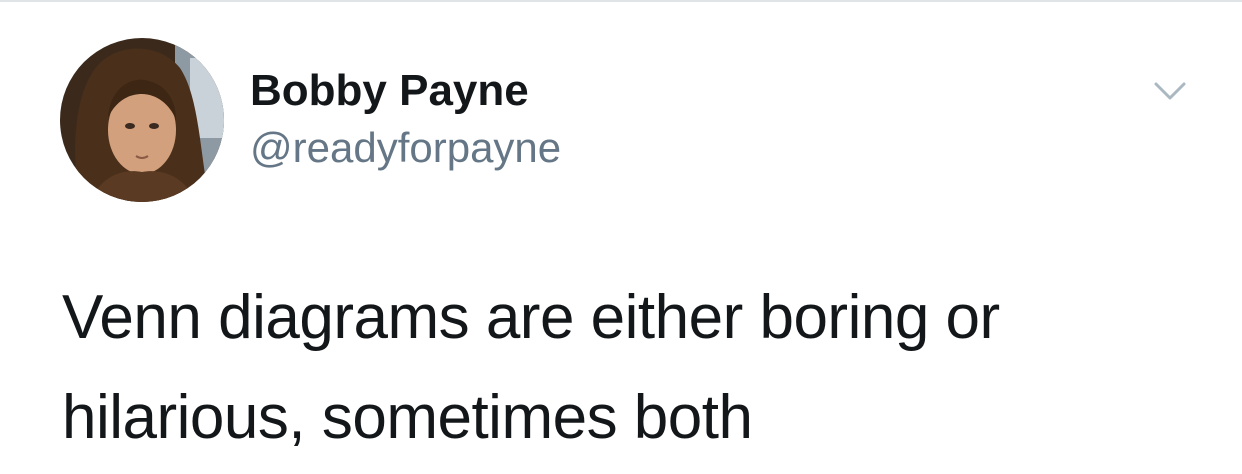 This screenshot has width=1242, height=474. Describe the element at coordinates (1170, 91) in the screenshot. I see `chevron-down-icon` at that location.